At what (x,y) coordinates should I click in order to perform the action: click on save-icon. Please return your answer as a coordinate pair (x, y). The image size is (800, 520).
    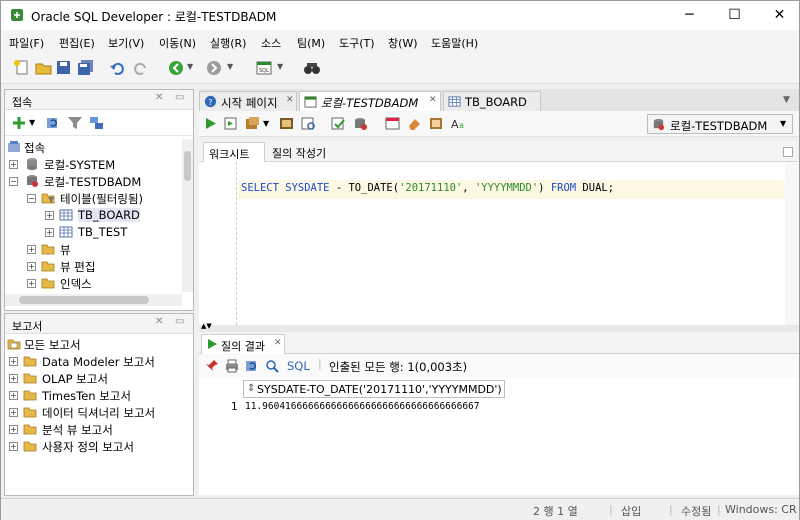
    Looking at the image, I should click on (64, 68).